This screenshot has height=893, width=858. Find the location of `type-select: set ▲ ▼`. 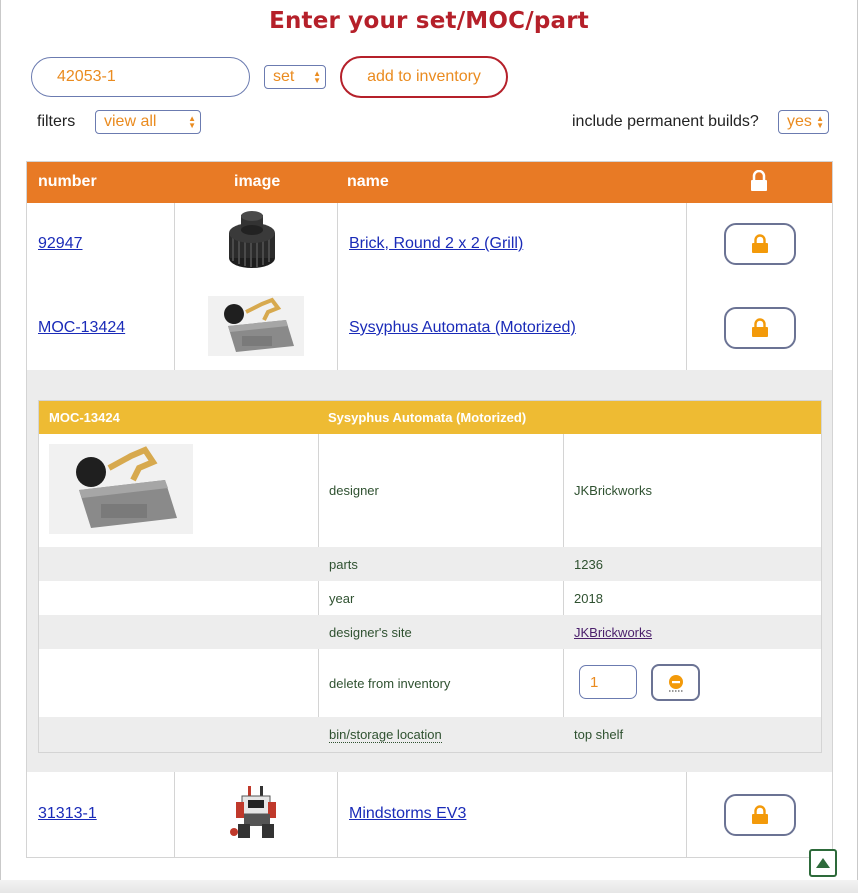

type-select: set ▲ ▼ is located at coordinates (295, 77).